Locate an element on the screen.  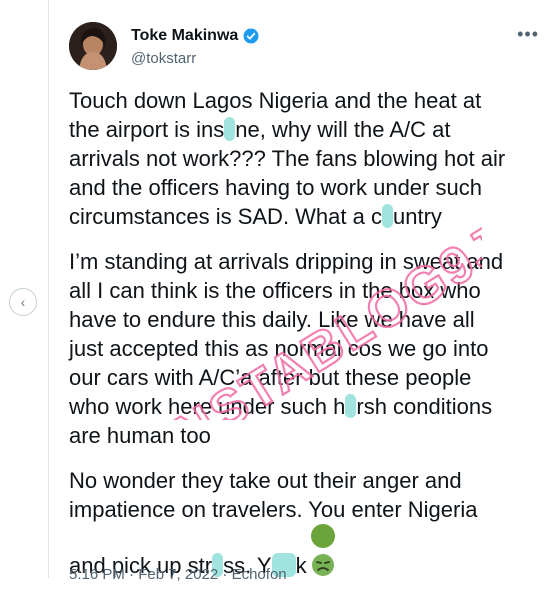
tweet-metadata: 5:16 PM · Feb 7, 2022 · Echofon is located at coordinates (178, 574).